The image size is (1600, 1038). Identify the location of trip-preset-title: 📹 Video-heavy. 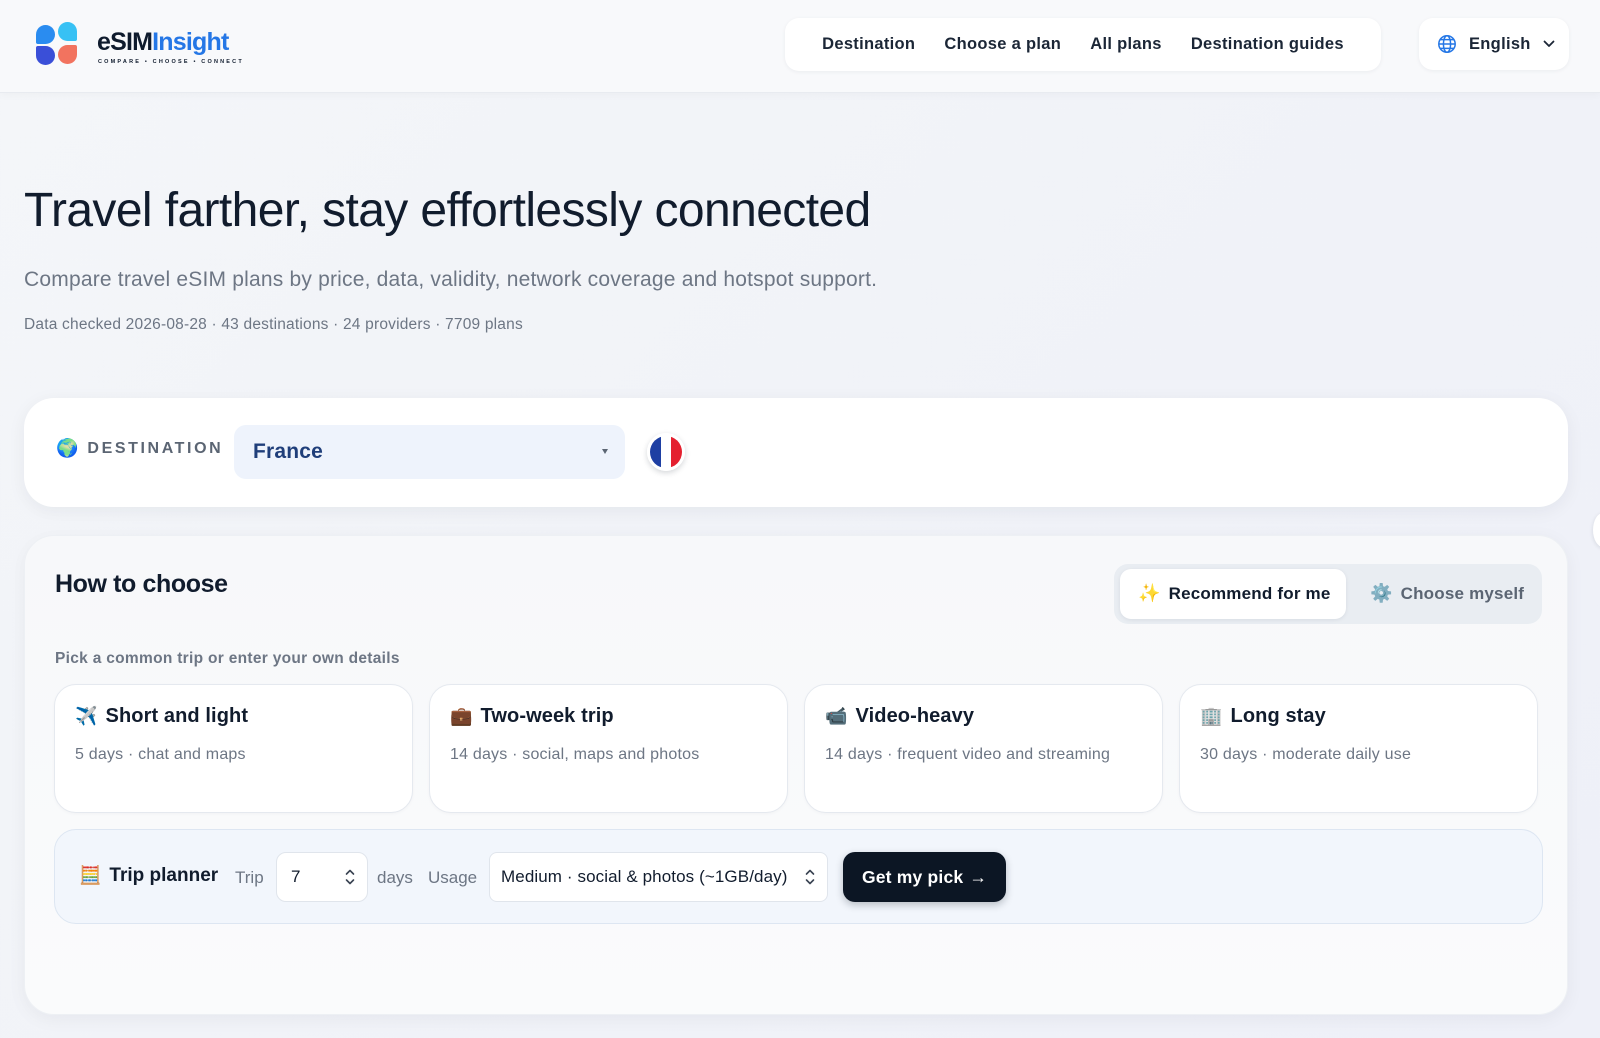
(899, 716).